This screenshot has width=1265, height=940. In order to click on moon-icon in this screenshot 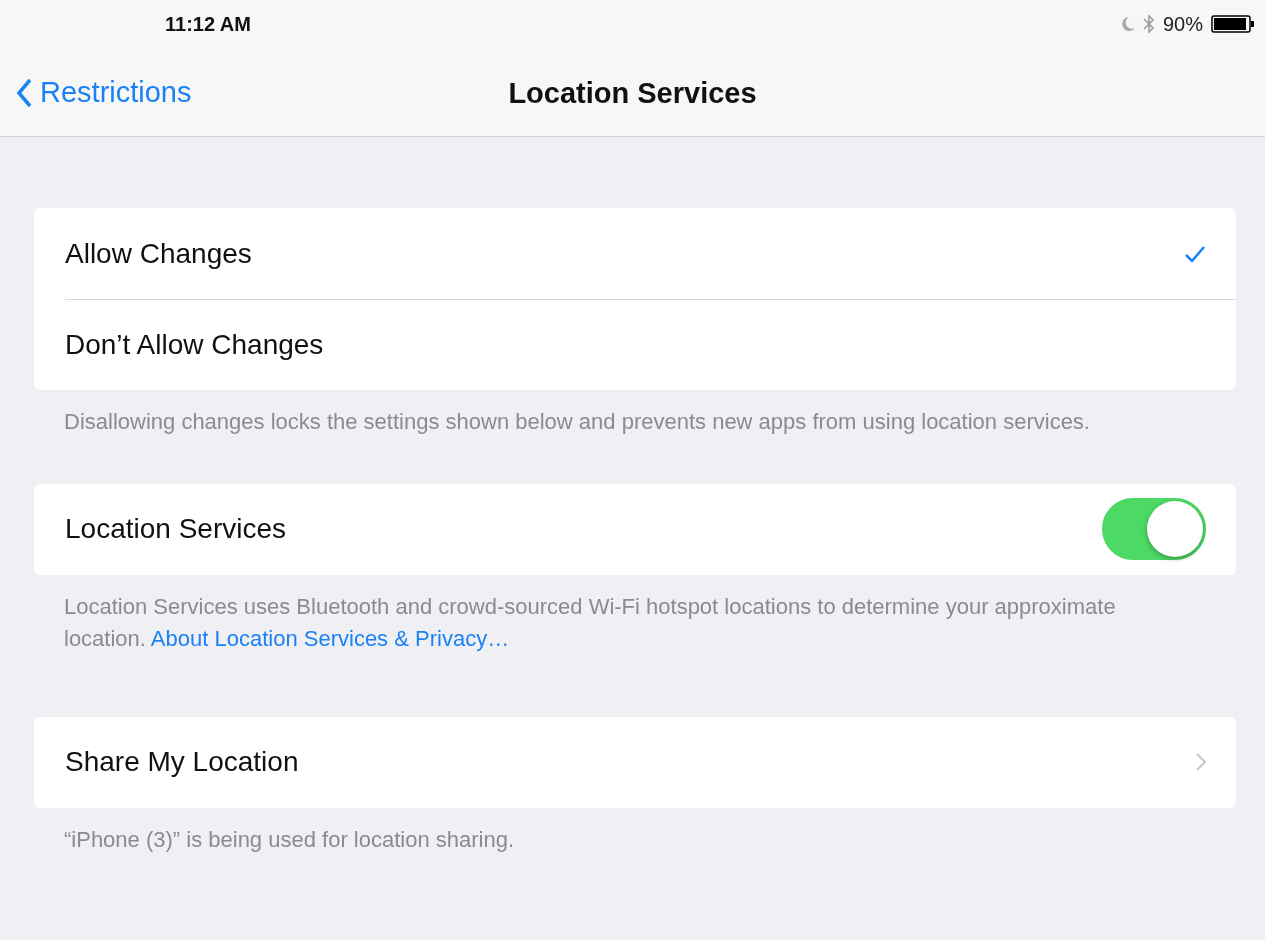, I will do `click(1127, 24)`.